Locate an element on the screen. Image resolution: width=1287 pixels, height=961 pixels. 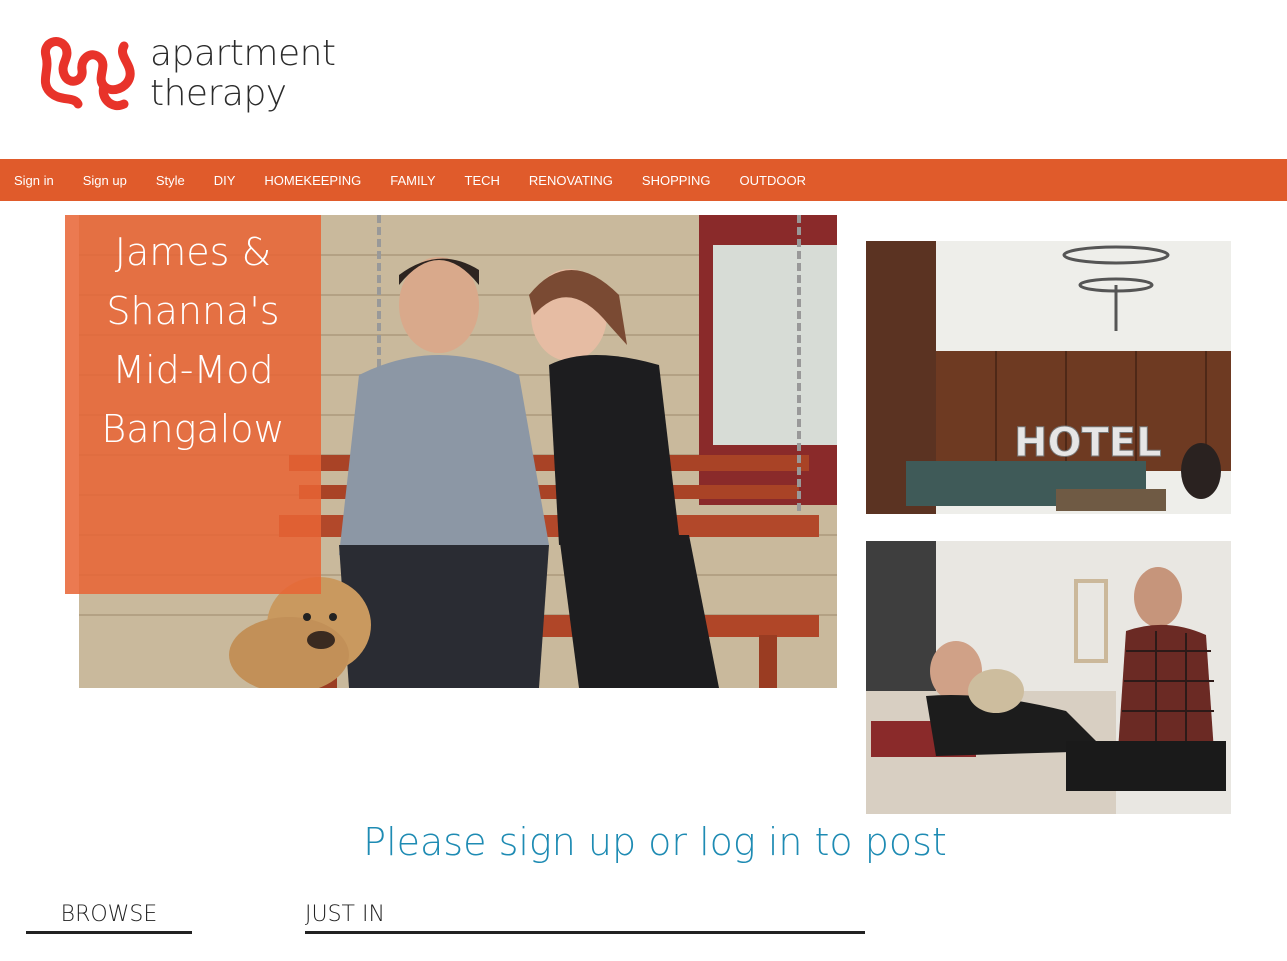
nav-renovating: RENOVATING is located at coordinates (571, 180).